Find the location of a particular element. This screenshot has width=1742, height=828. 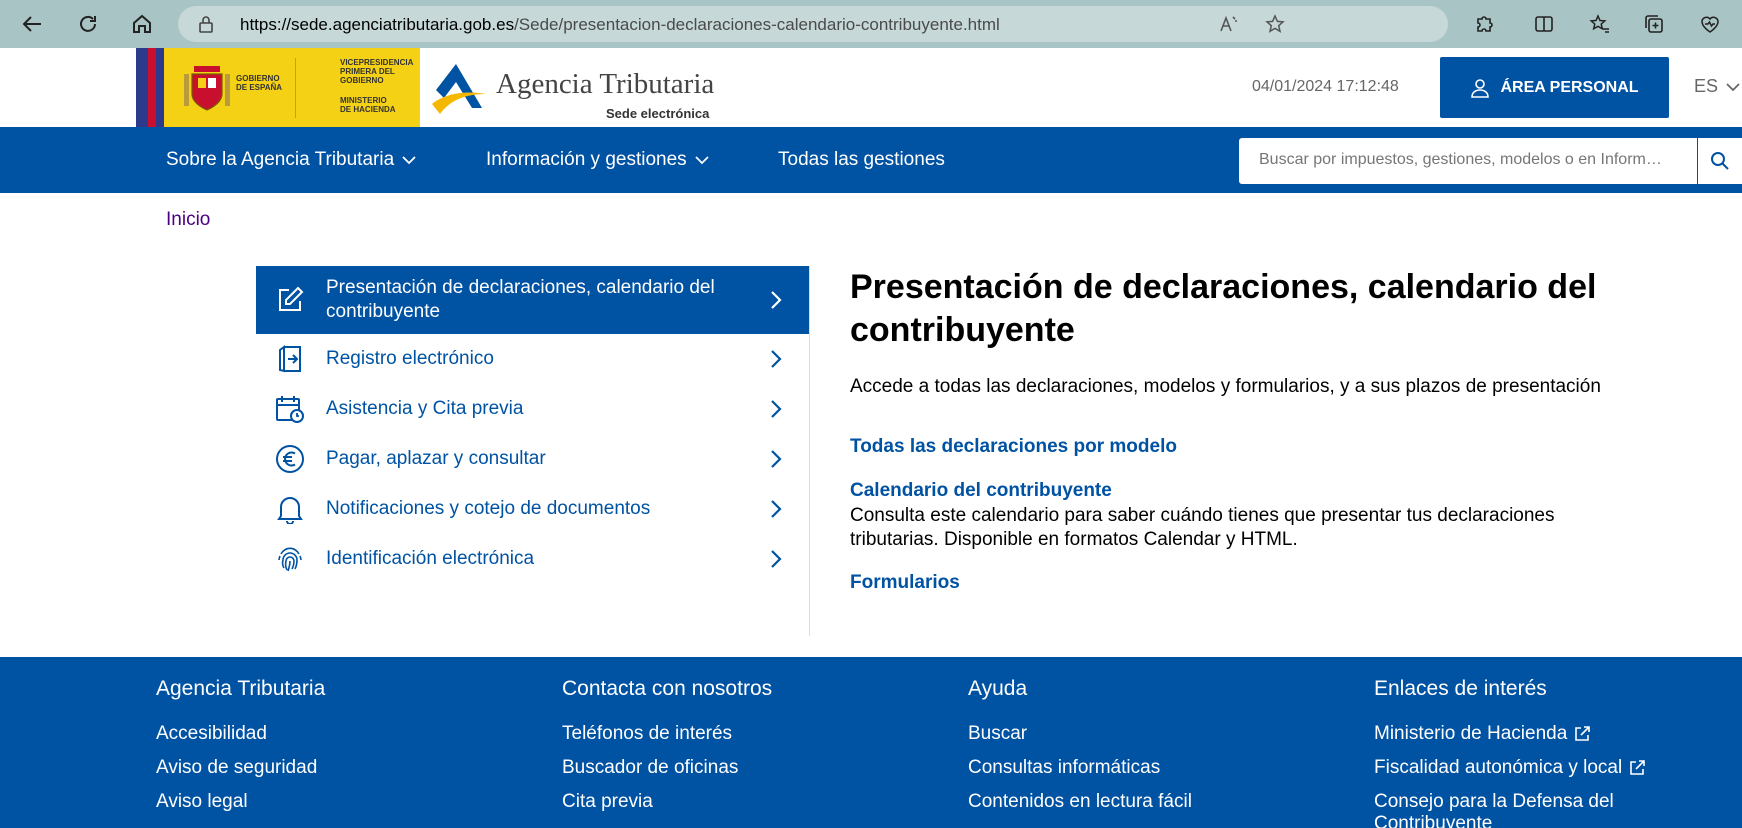

menu-item-pagar: Pagar, aplazar y consultar is located at coordinates (532, 459).